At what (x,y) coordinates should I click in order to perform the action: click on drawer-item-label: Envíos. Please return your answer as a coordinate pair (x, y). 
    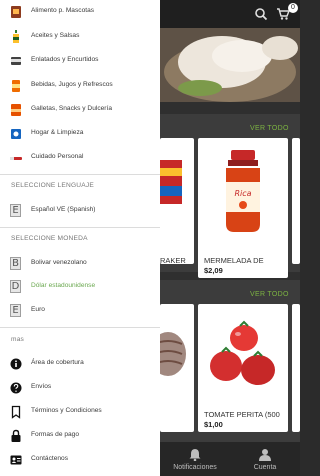
    Looking at the image, I should click on (41, 386).